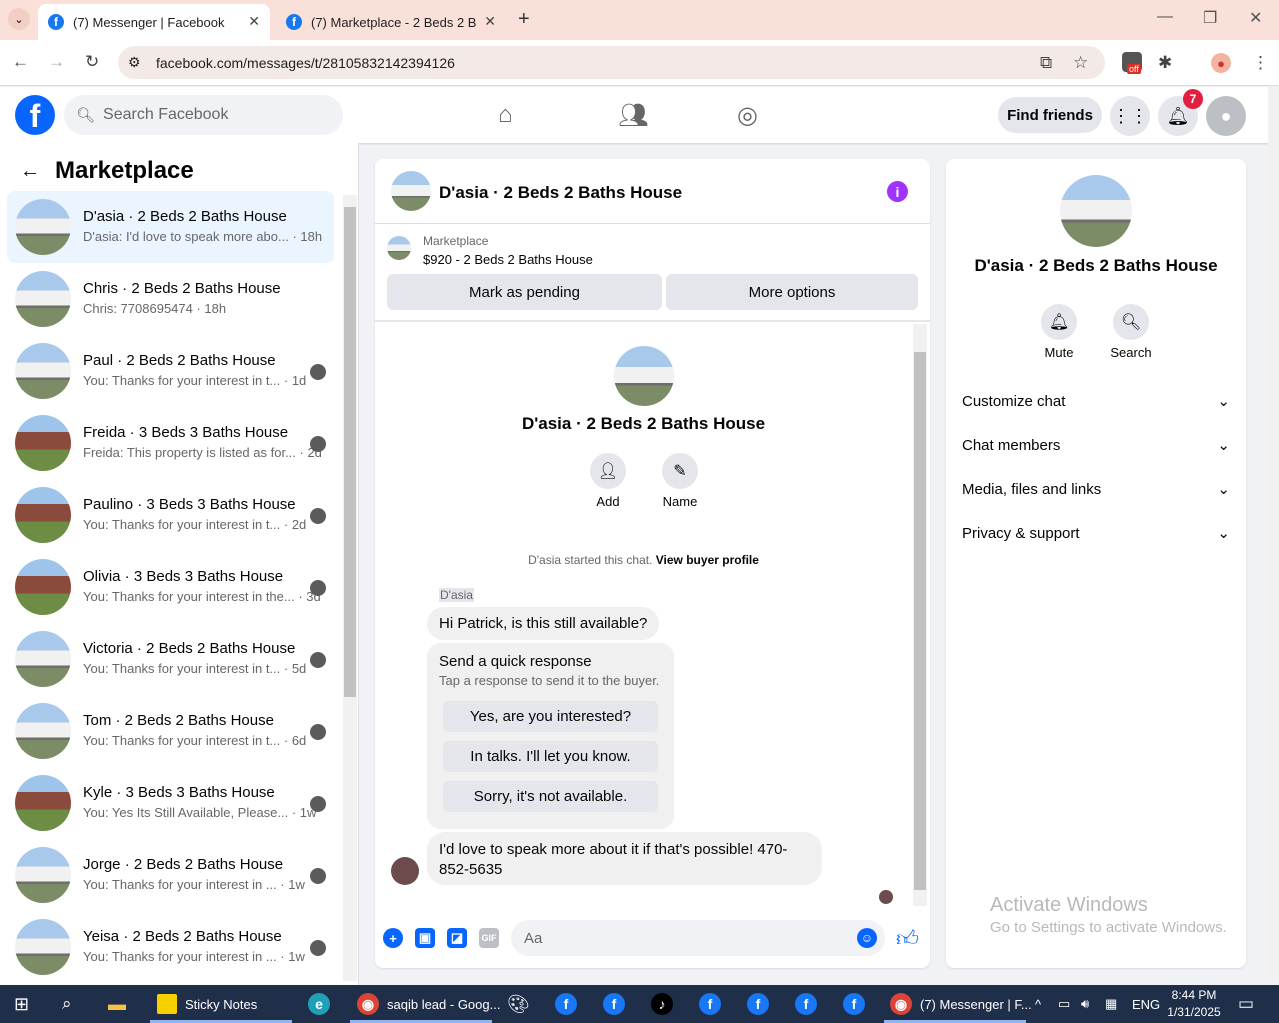  Describe the element at coordinates (323, 1004) in the screenshot. I see `edge-icon: e` at that location.